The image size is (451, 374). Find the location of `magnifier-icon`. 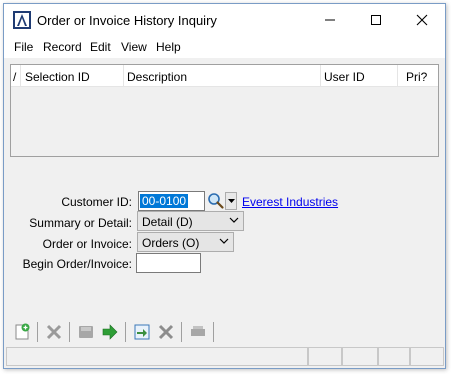

magnifier-icon is located at coordinates (216, 201).